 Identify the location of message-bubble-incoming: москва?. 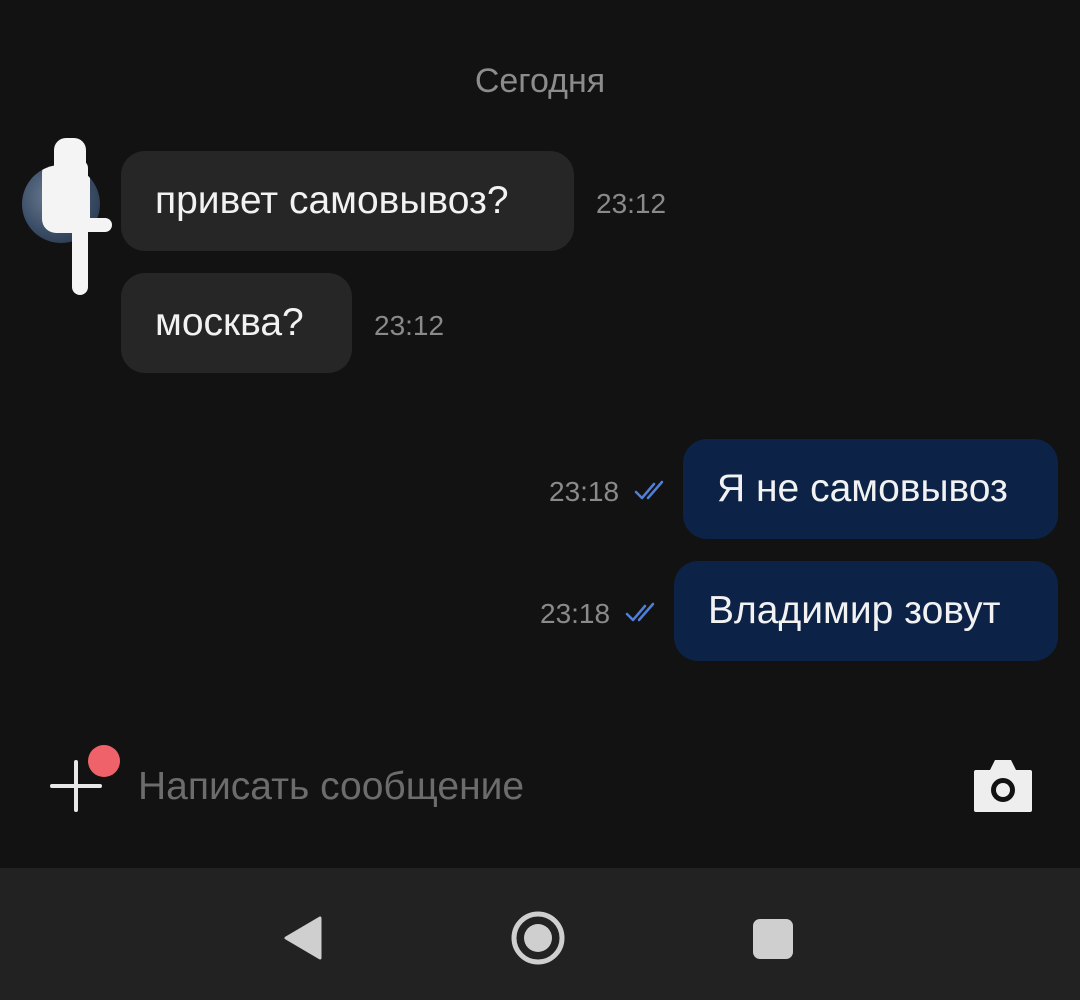
(236, 323).